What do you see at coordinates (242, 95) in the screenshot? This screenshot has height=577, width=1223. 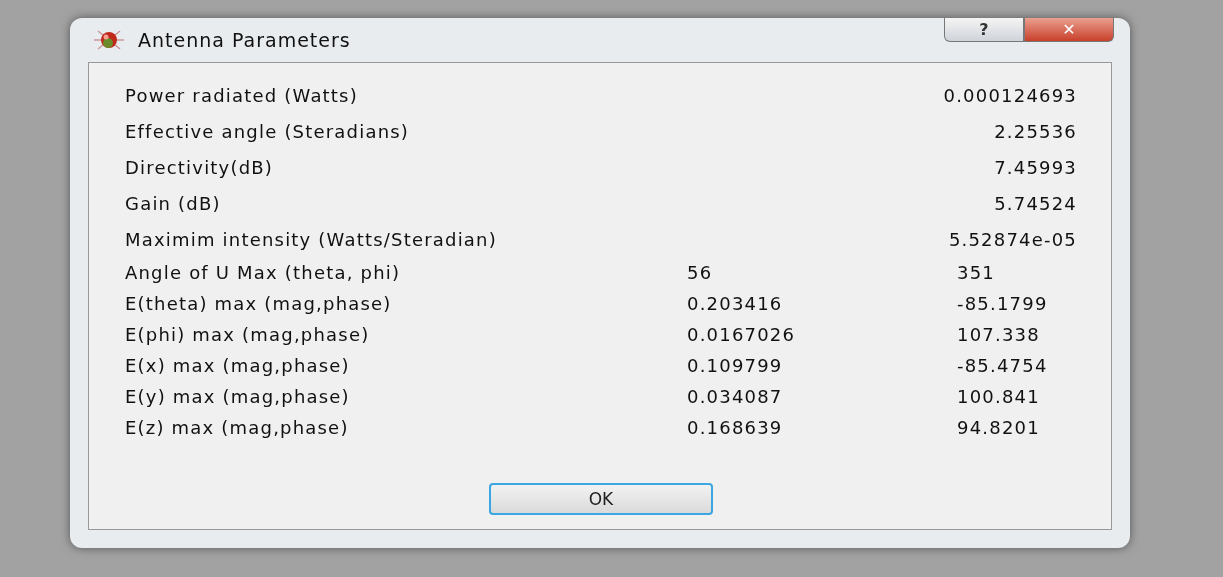 I see `parameter-label: Power radiated (Watts)` at bounding box center [242, 95].